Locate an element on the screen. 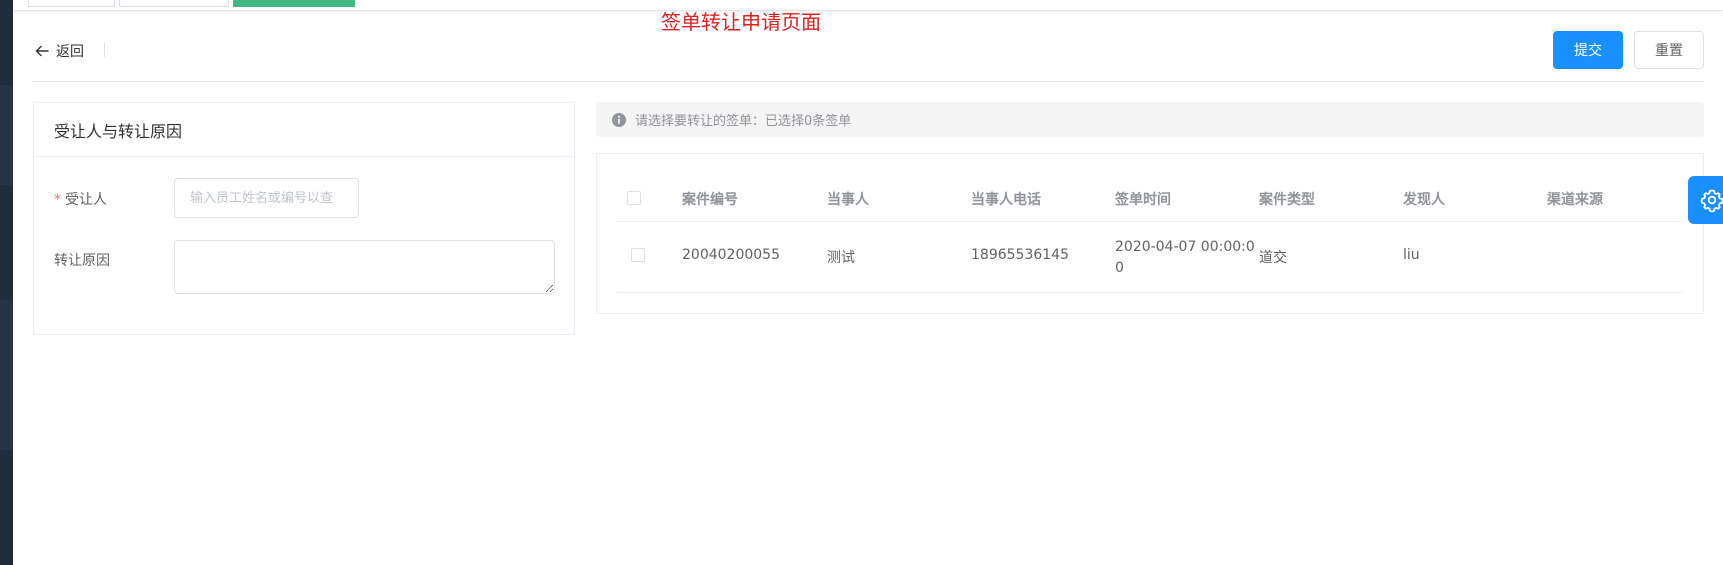 This screenshot has width=1723, height=565. assignee-label: * 受让人 is located at coordinates (80, 199).